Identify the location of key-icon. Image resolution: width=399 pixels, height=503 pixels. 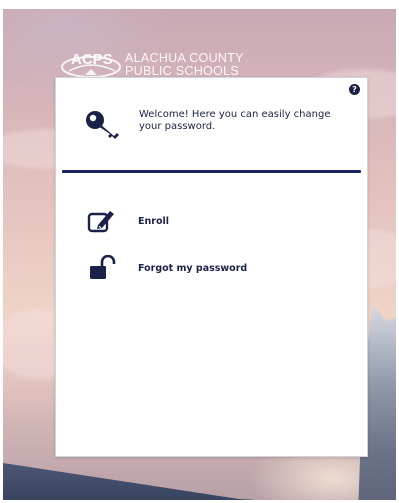
(102, 125).